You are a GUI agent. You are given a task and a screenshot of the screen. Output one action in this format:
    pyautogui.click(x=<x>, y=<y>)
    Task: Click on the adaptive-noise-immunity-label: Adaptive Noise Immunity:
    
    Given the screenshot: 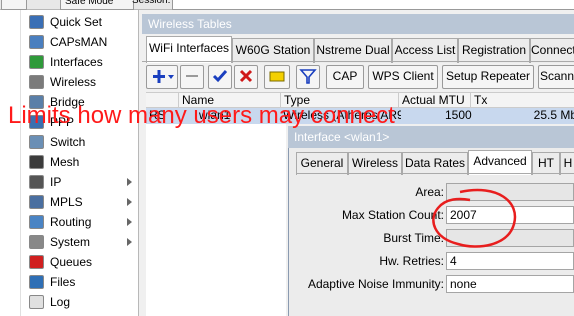 What is the action you would take?
    pyautogui.click(x=375, y=284)
    